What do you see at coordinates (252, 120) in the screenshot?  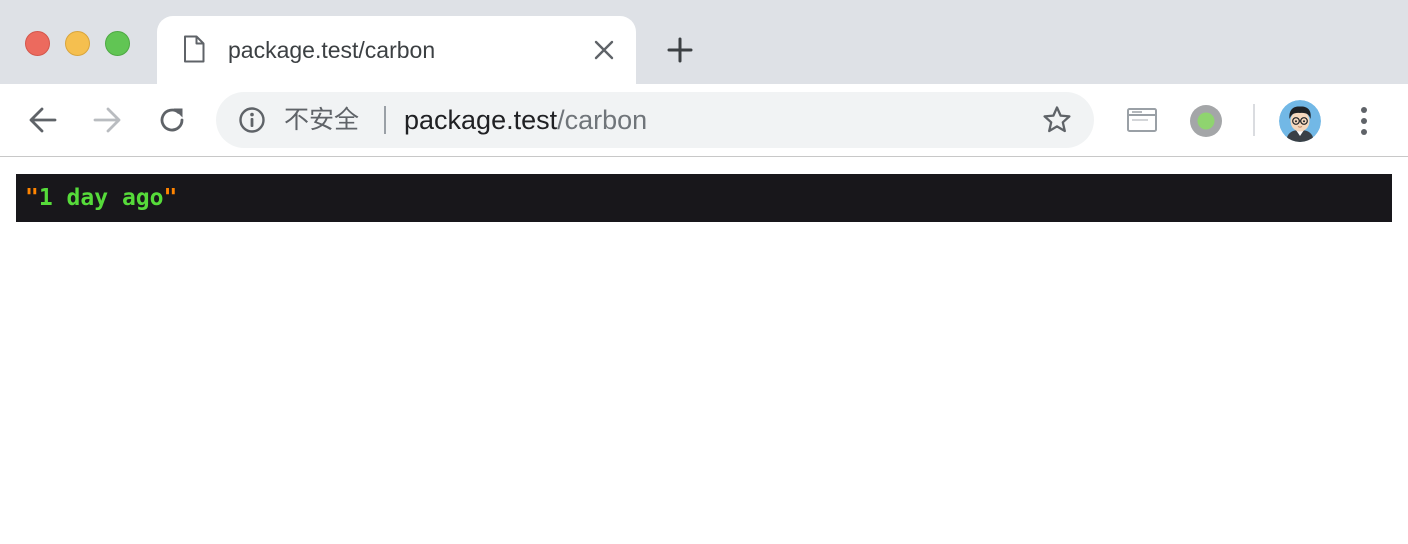 I see `info-icon` at bounding box center [252, 120].